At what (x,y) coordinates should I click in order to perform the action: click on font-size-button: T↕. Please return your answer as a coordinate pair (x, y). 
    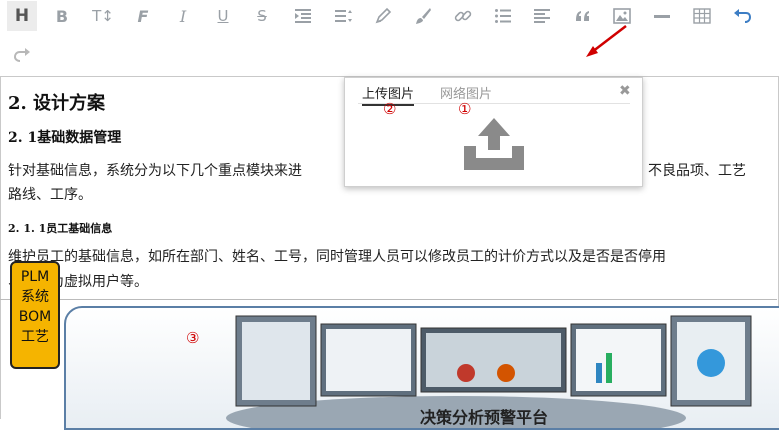
    Looking at the image, I should click on (103, 16).